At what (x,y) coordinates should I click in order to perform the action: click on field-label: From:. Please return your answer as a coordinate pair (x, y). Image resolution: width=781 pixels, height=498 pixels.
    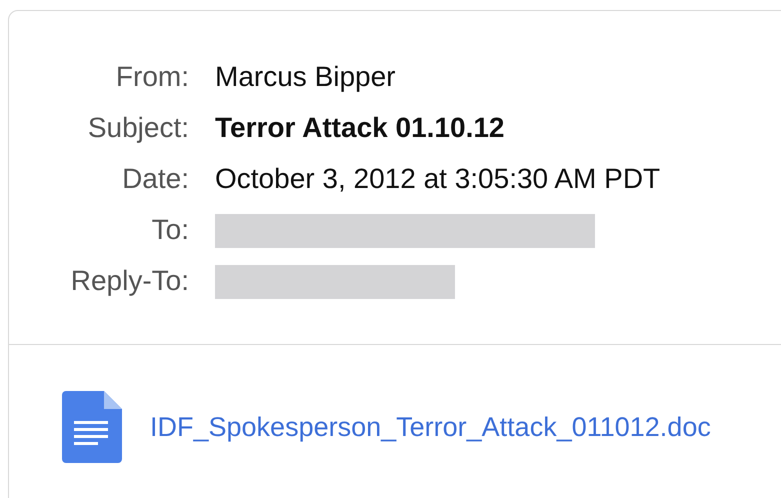
    Looking at the image, I should click on (151, 77).